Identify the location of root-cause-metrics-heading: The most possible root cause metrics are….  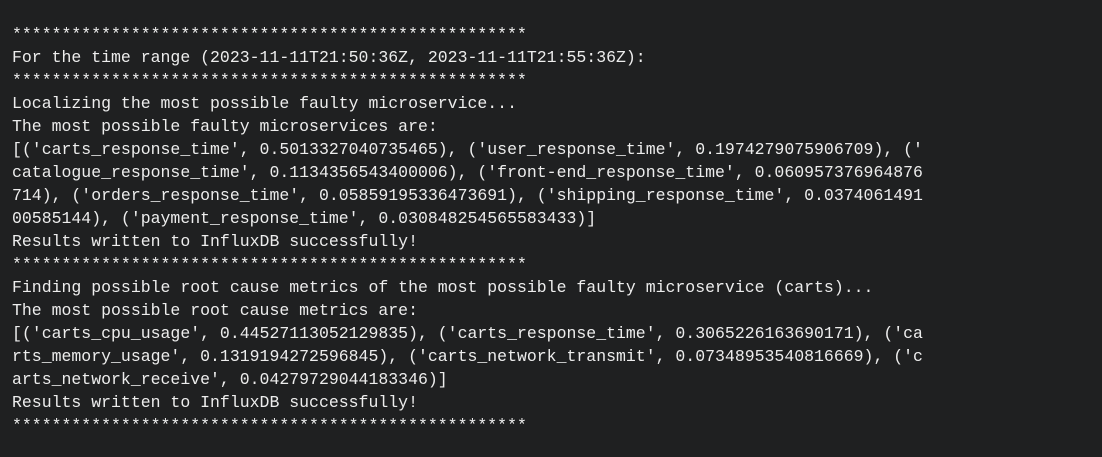
(215, 310).